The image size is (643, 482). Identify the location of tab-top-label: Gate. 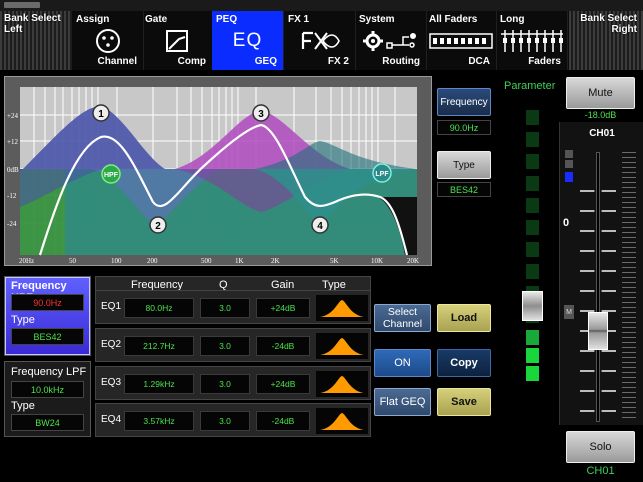
(156, 19).